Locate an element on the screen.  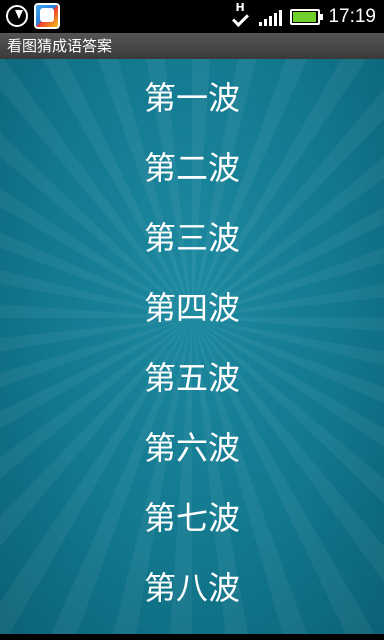
status-bar-notifications is located at coordinates (33, 16).